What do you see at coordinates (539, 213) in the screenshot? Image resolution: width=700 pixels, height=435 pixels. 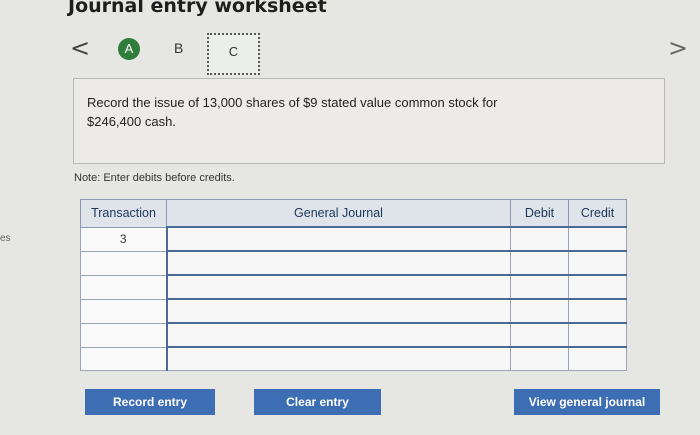 I see `col-header-debit: Debit` at bounding box center [539, 213].